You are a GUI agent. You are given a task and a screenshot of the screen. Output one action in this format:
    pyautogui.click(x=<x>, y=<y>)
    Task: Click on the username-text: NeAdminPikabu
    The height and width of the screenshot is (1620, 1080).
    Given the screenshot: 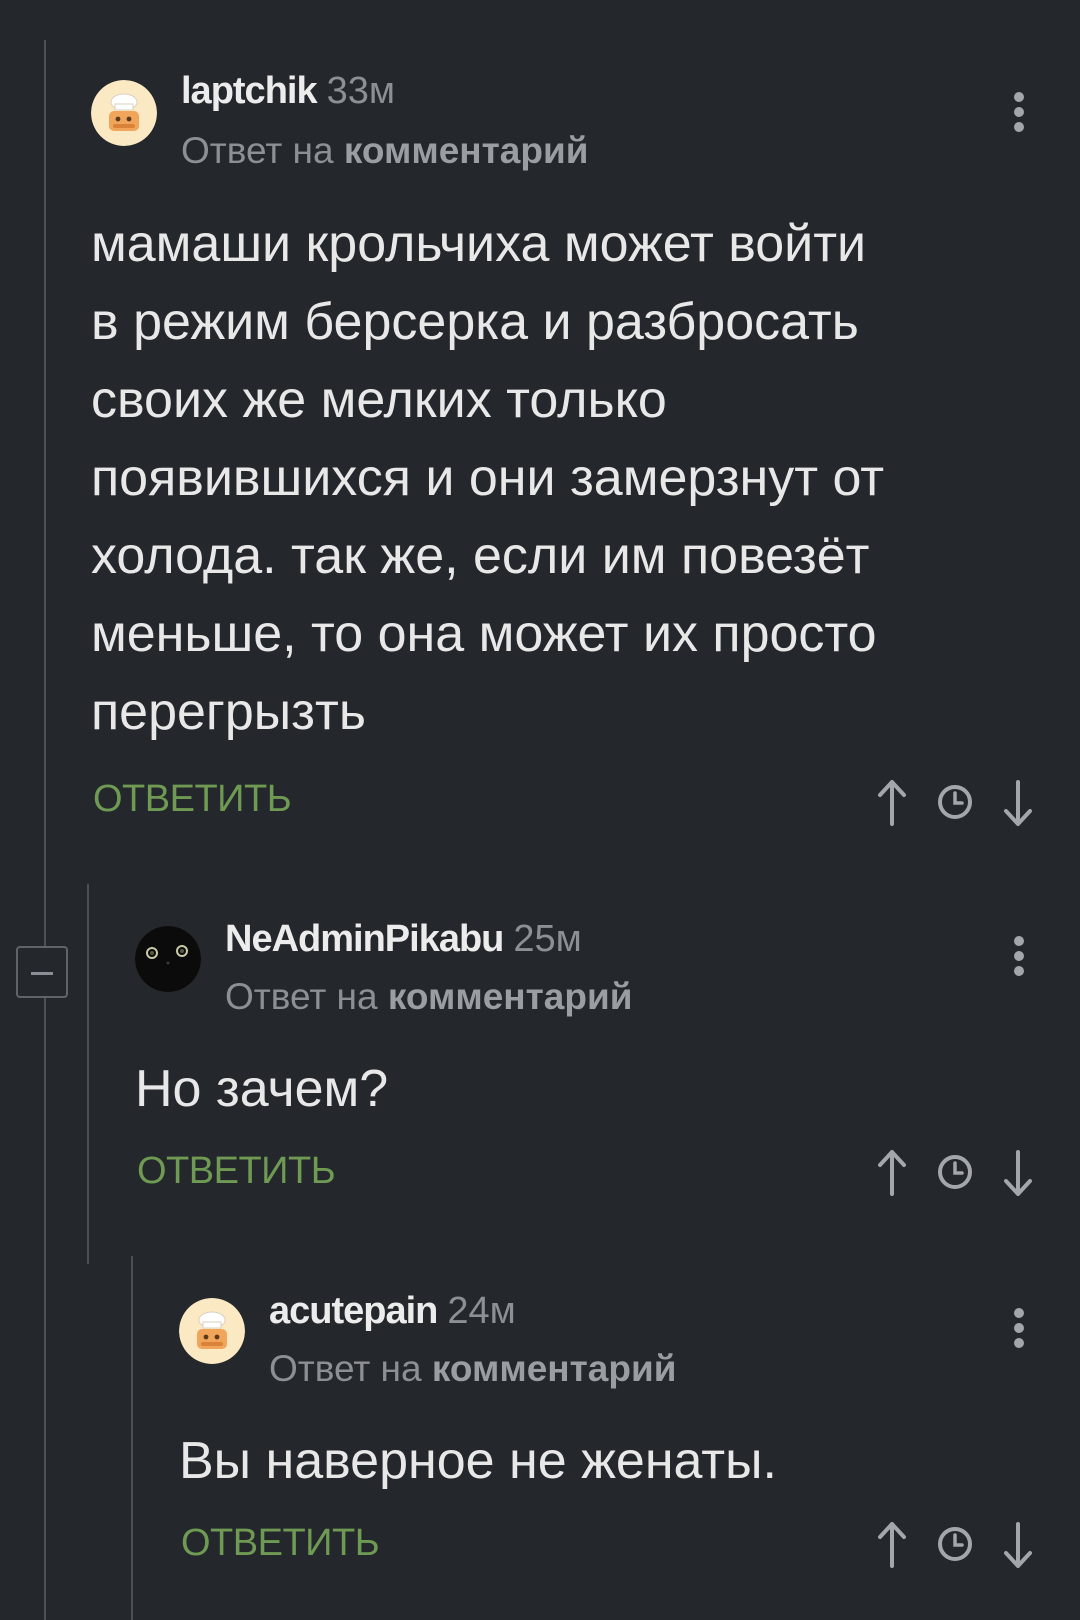 What is the action you would take?
    pyautogui.click(x=364, y=939)
    